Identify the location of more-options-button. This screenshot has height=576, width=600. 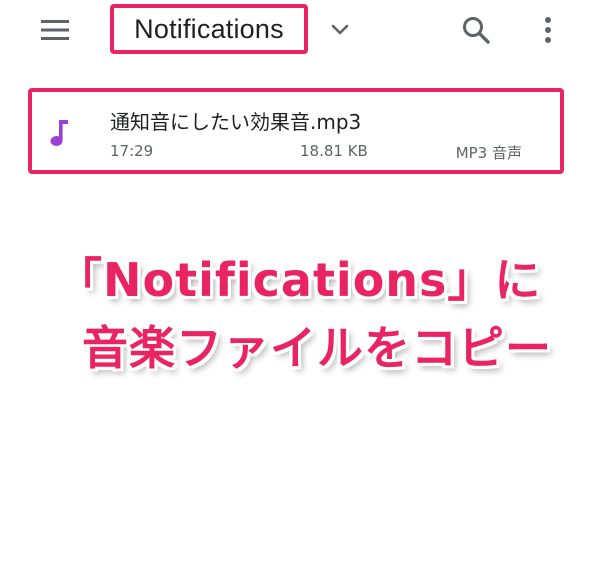
(548, 30).